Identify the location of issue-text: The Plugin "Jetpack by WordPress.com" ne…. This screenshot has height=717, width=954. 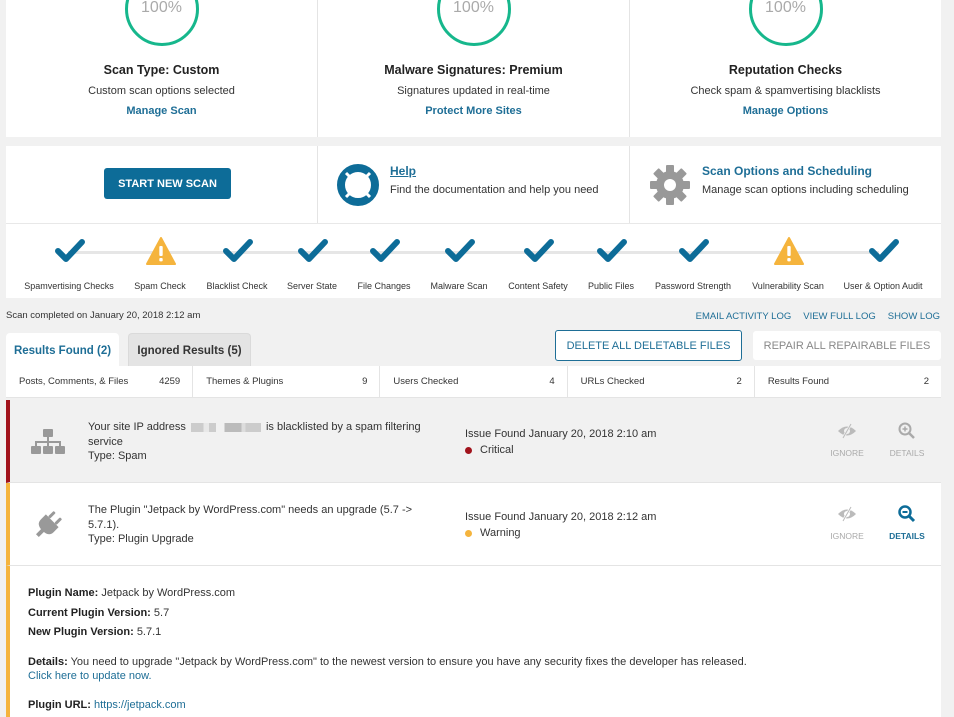
(250, 517).